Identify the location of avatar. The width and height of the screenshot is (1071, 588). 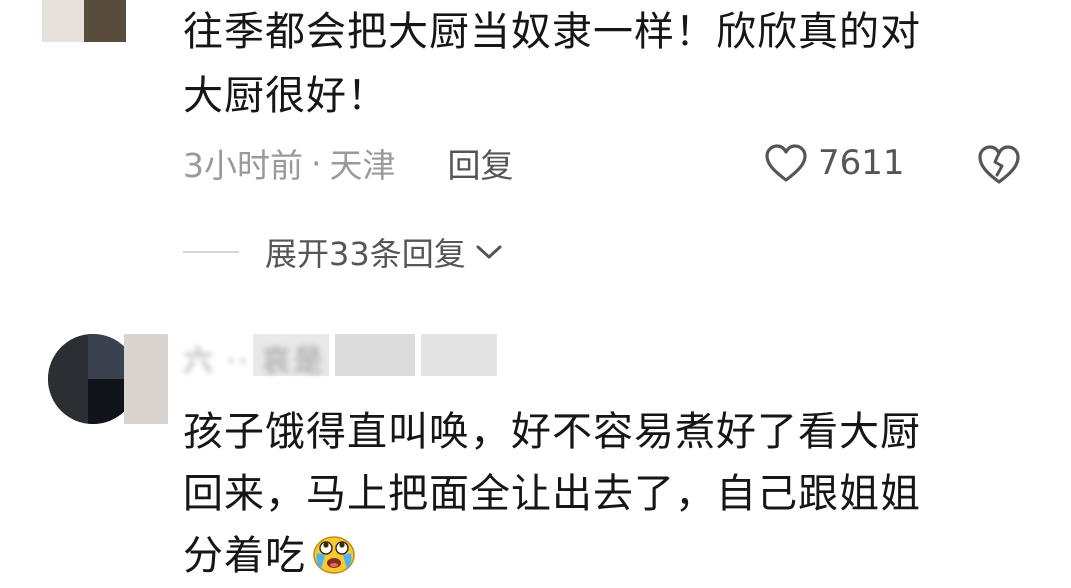
(84, 21).